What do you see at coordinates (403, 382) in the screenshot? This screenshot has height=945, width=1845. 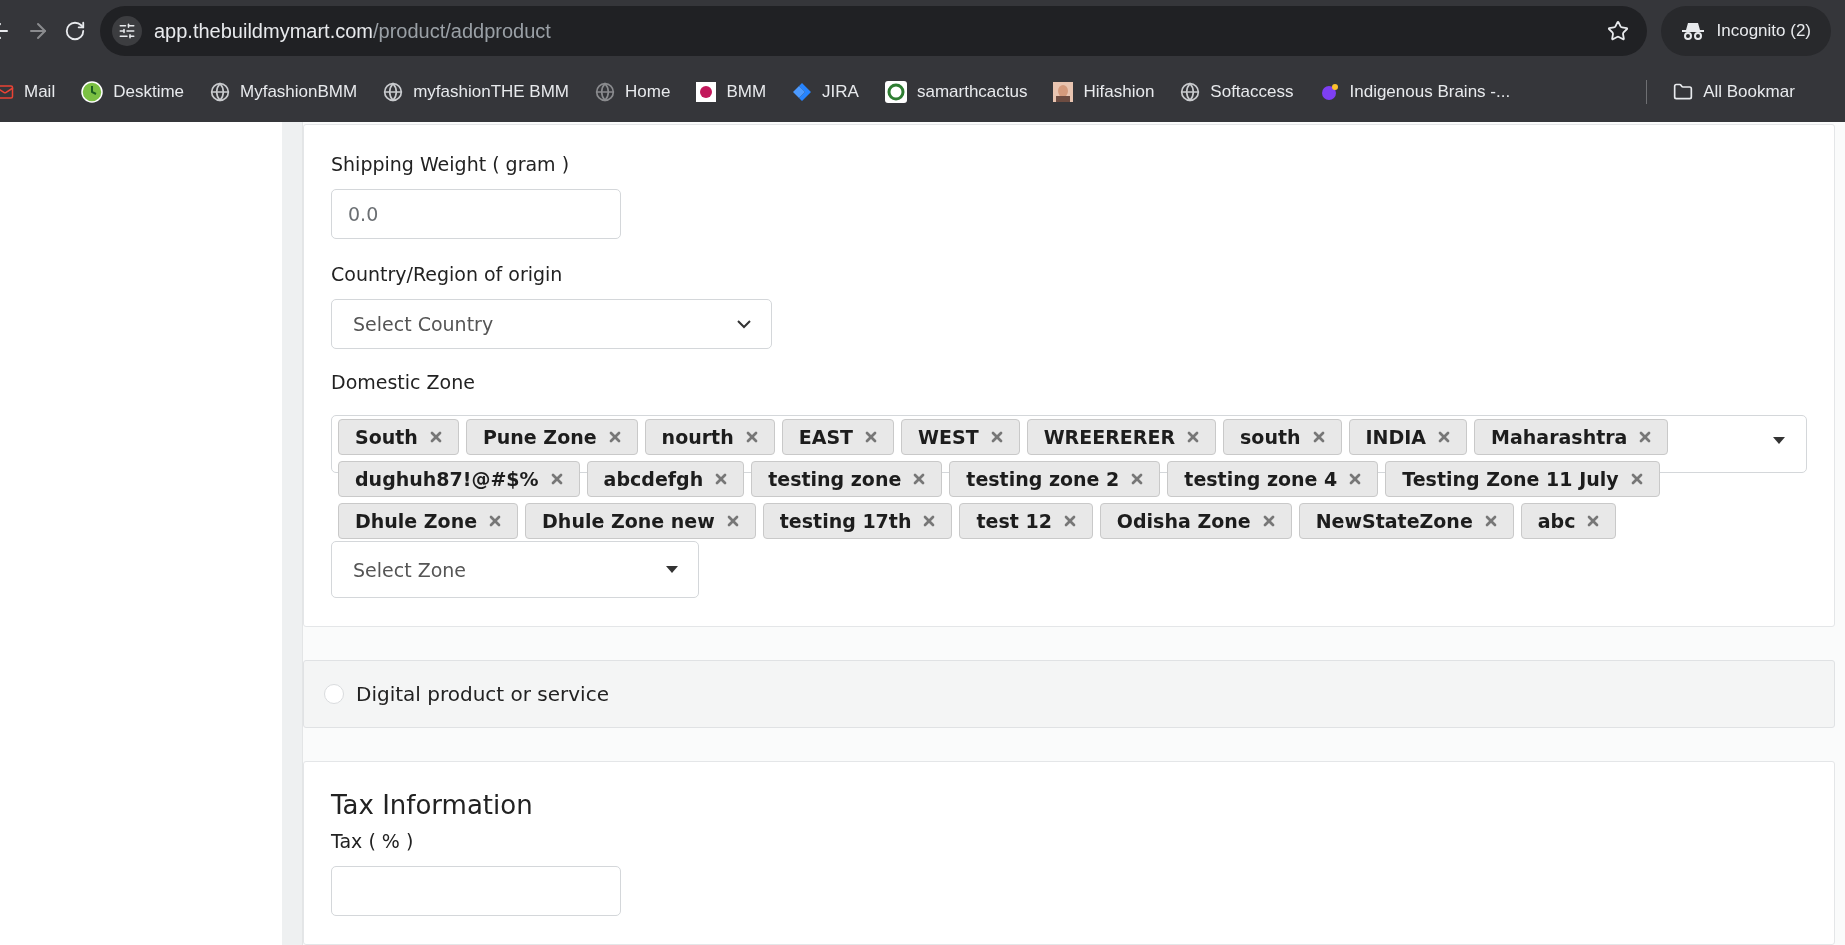 I see `field-label: Domestic Zone` at bounding box center [403, 382].